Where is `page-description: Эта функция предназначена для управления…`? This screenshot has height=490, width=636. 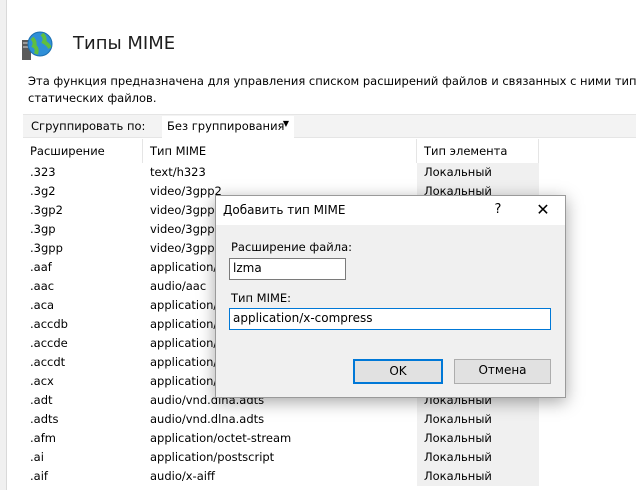
page-description: Эта функция предназначена для управления… is located at coordinates (332, 90).